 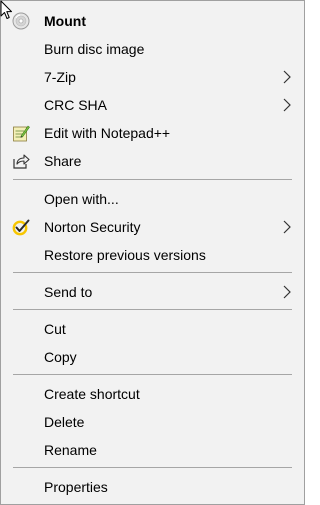 What do you see at coordinates (21, 133) in the screenshot?
I see `notepad-plus-plus-icon` at bounding box center [21, 133].